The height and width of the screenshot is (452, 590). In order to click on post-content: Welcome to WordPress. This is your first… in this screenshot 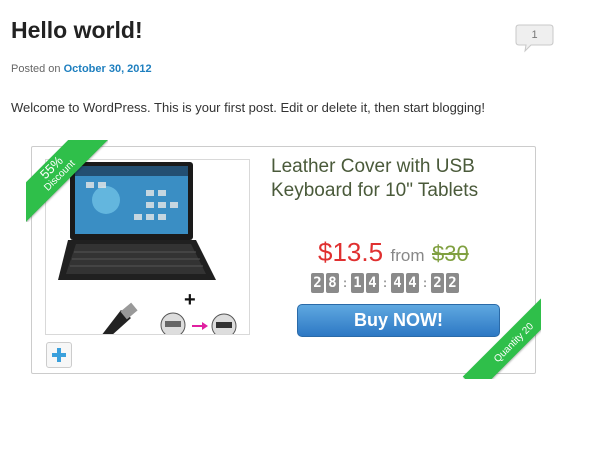, I will do `click(248, 107)`.